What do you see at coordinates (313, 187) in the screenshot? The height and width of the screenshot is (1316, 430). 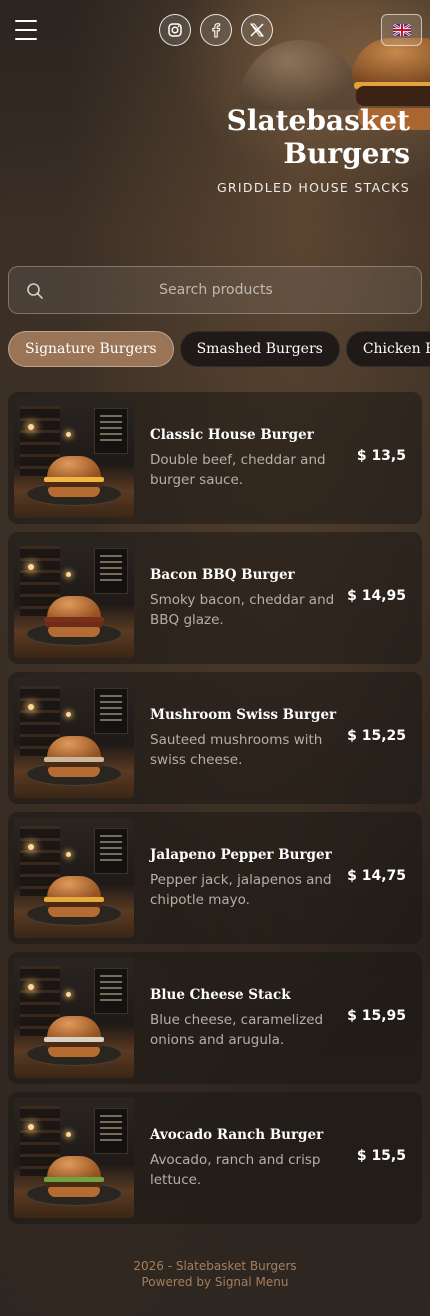 I see `tagline: GRIDDLED HOUSE STACKS` at bounding box center [313, 187].